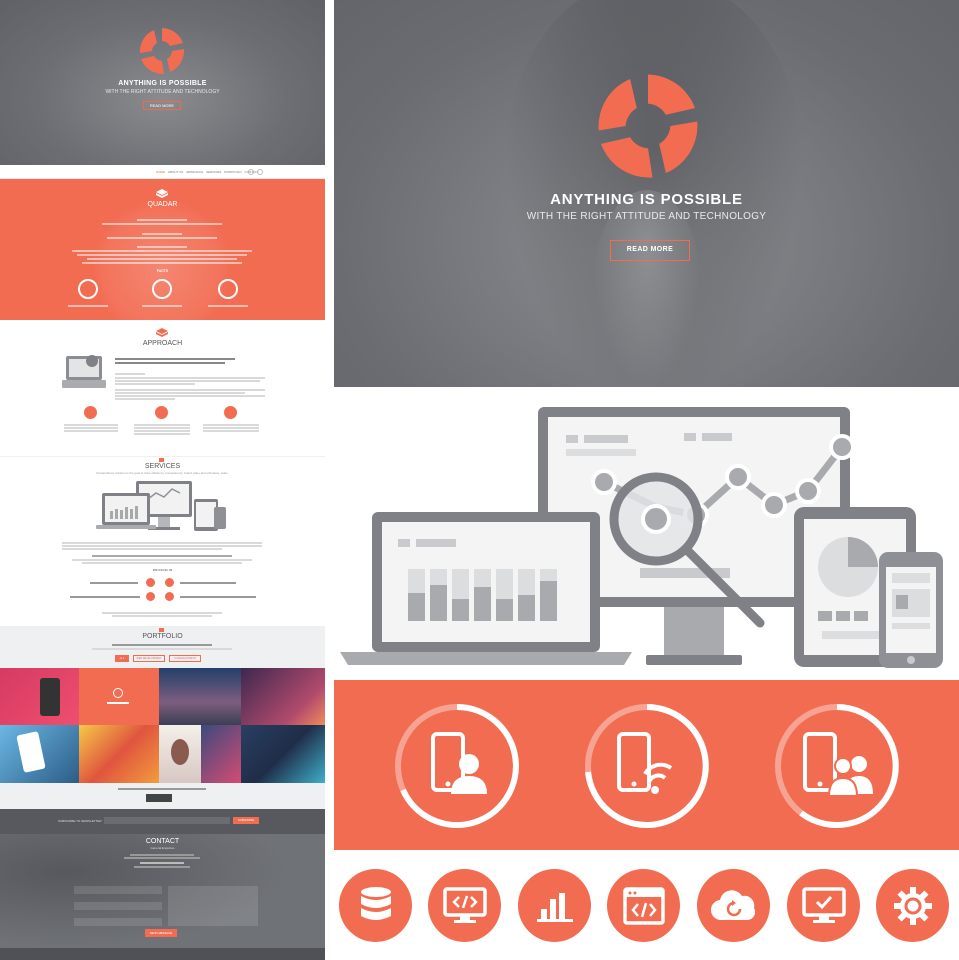 This screenshot has height=960, width=959. What do you see at coordinates (162, 92) in the screenshot?
I see `preview-hero-subtitle: WITH THE RIGHT ATTITUDE AND TECHNOLOGY` at bounding box center [162, 92].